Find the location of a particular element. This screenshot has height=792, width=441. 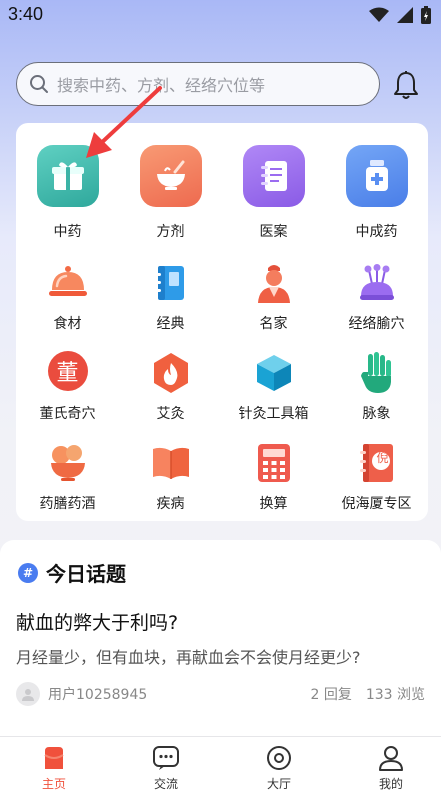

toolbox-icon is located at coordinates (274, 373).